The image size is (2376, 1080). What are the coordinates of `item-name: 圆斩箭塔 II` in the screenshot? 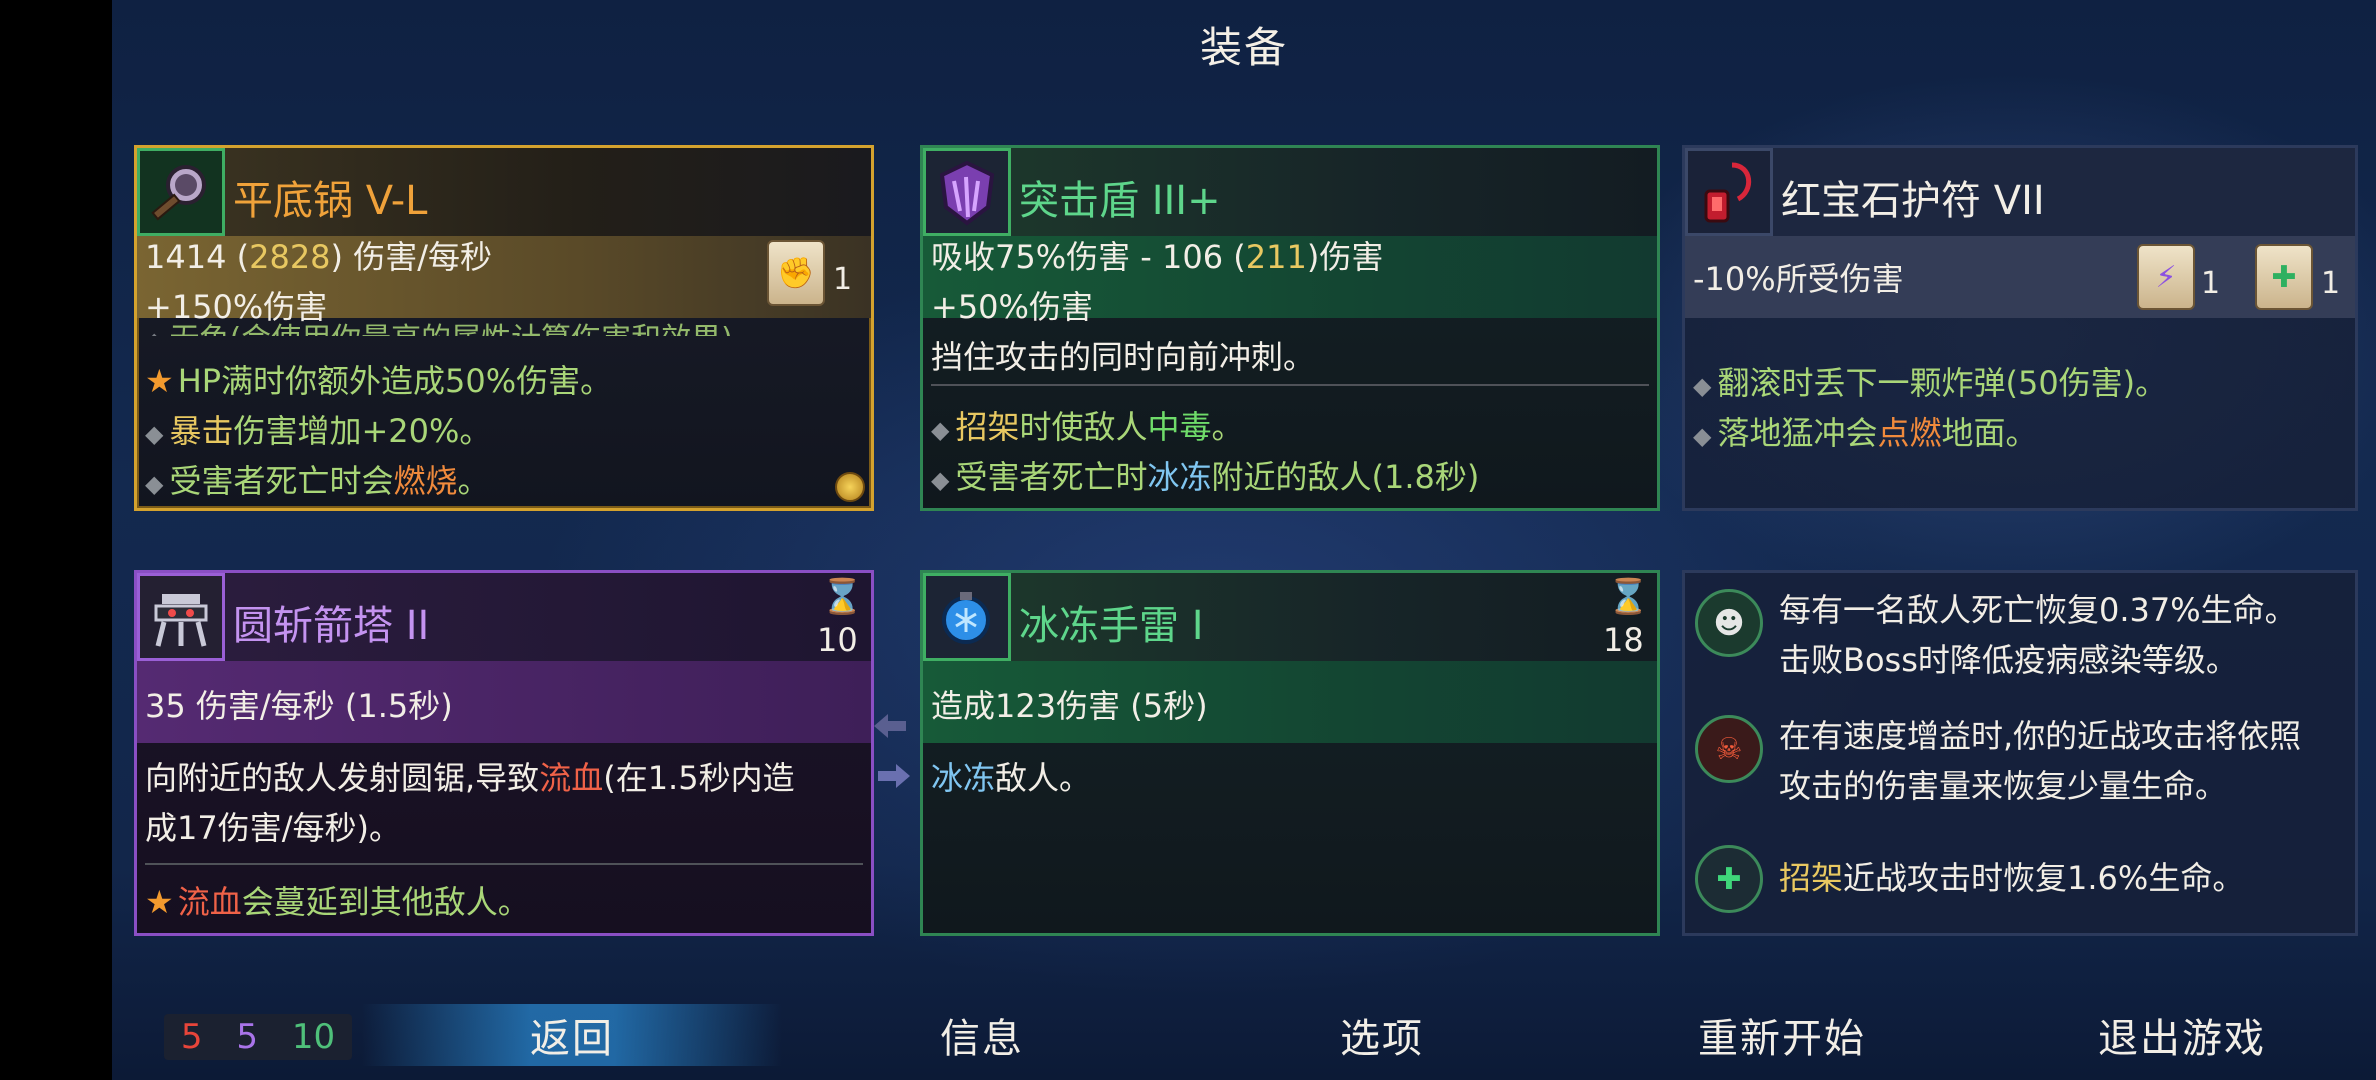 It's located at (331, 626).